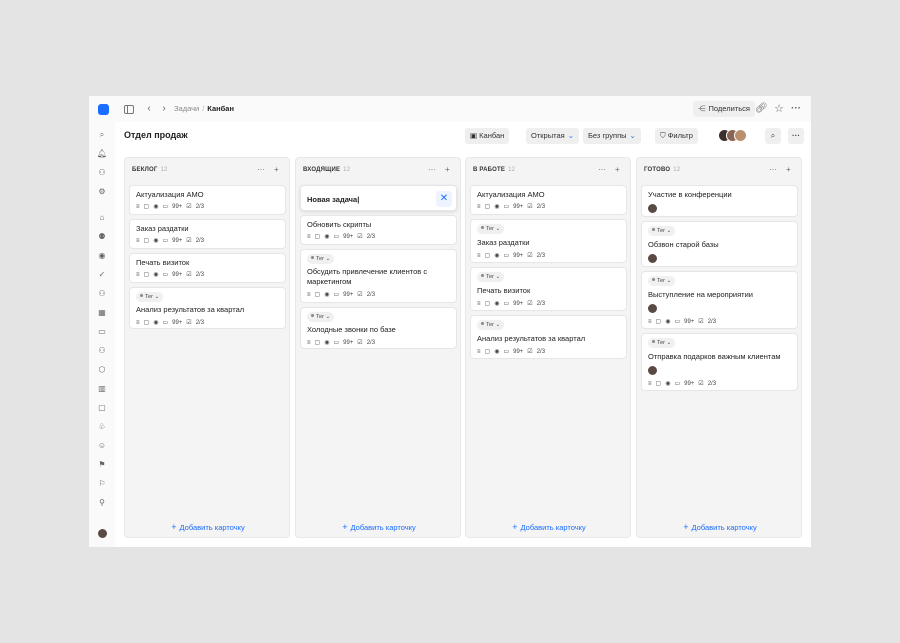 Image resolution: width=900 pixels, height=643 pixels. What do you see at coordinates (102, 218) in the screenshot?
I see `home-icon: ⌂` at bounding box center [102, 218].